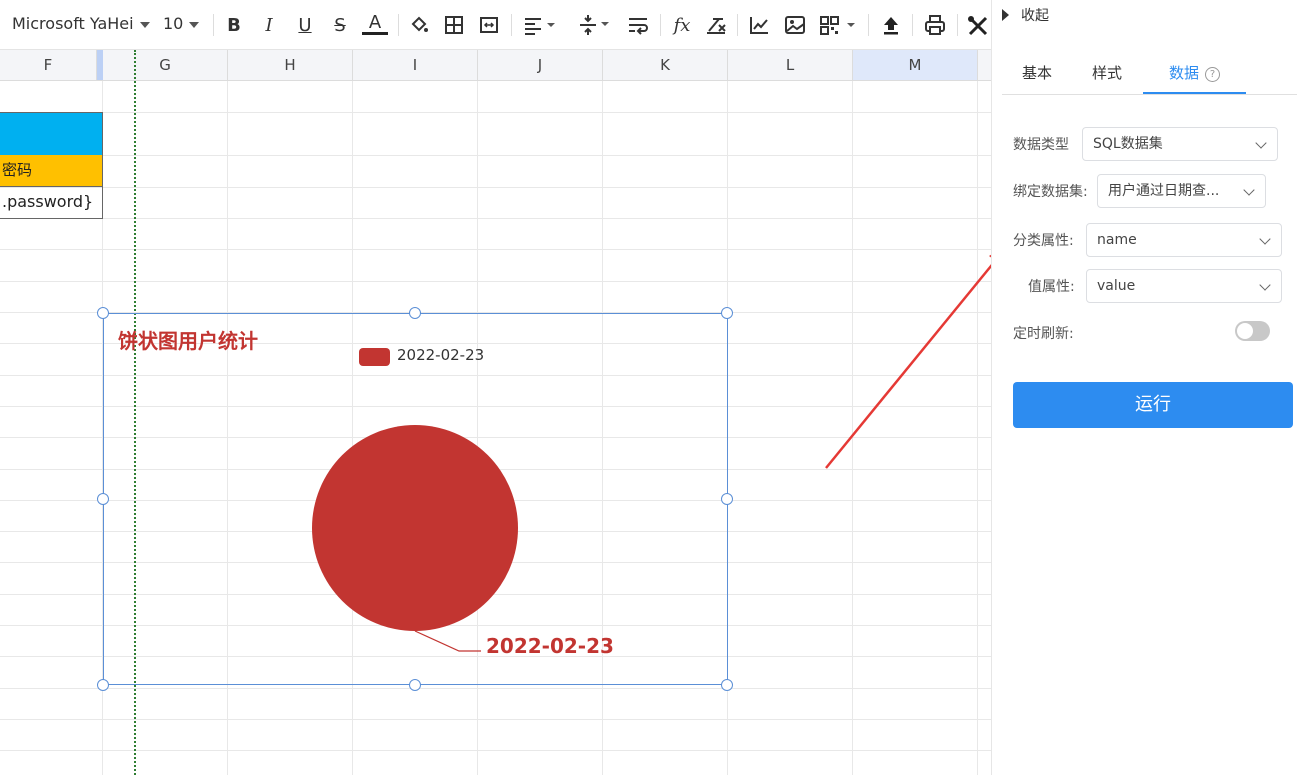  What do you see at coordinates (415, 528) in the screenshot?
I see `pie-slice` at bounding box center [415, 528].